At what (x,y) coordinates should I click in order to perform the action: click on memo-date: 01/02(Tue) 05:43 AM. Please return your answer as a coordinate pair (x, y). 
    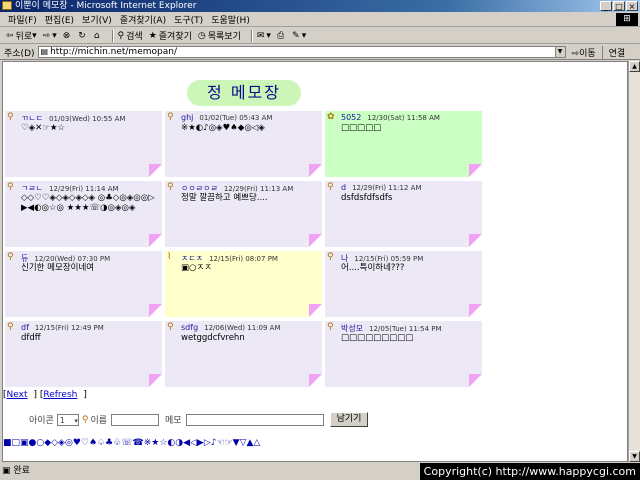
    Looking at the image, I should click on (236, 118).